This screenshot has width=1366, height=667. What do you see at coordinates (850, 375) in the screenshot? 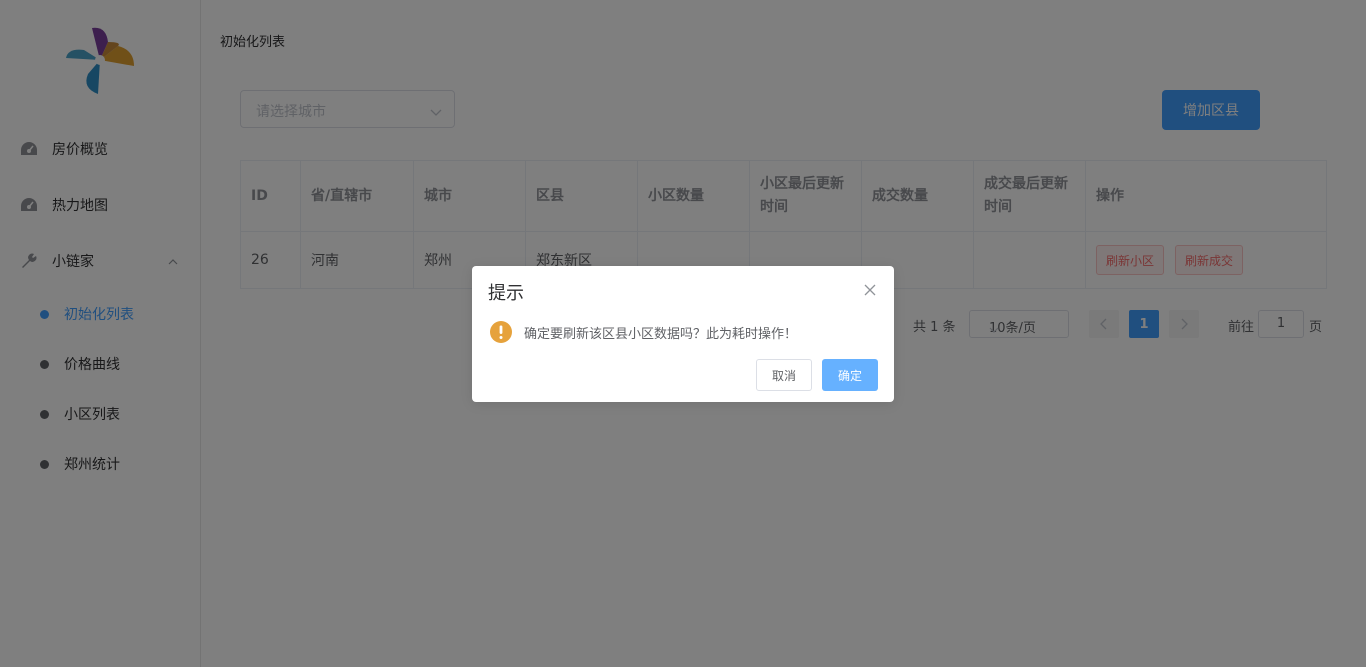
I see `confirm-button: 确定` at bounding box center [850, 375].